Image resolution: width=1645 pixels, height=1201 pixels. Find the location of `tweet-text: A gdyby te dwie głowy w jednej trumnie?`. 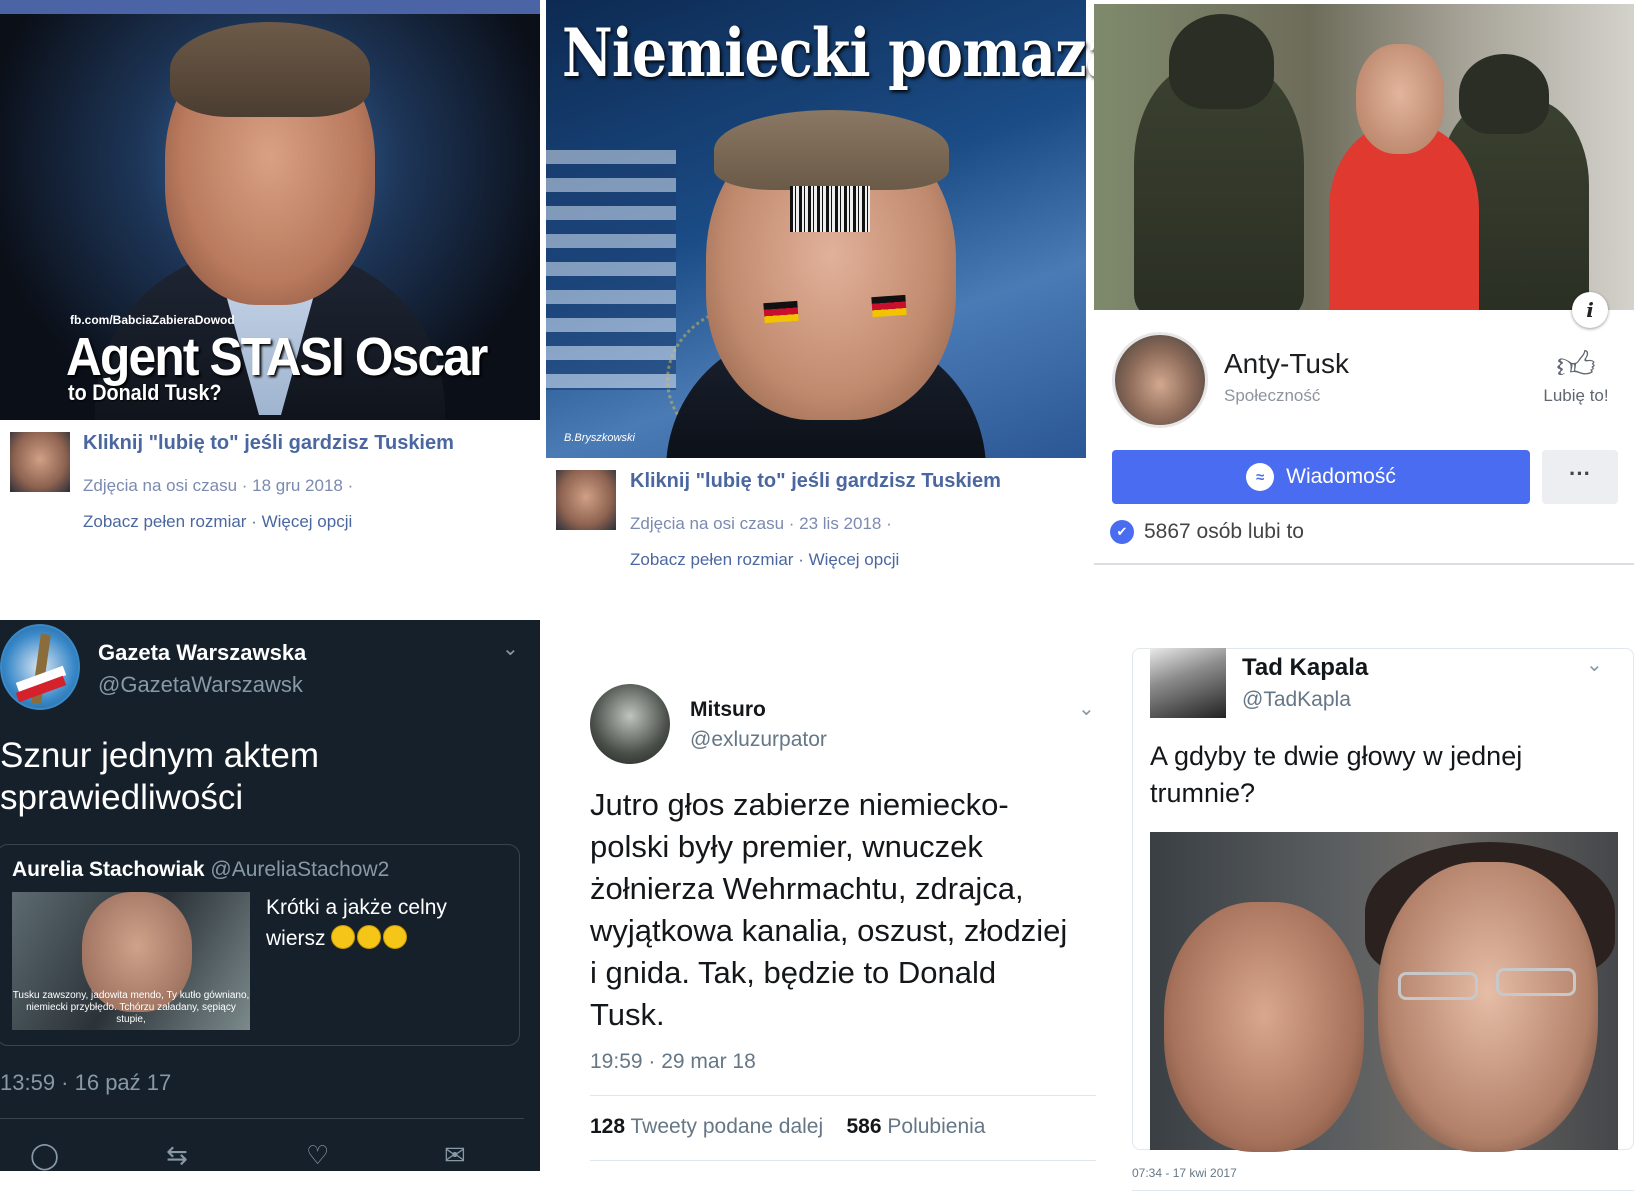

tweet-text: A gdyby te dwie głowy w jednej trumnie? is located at coordinates (1336, 774).